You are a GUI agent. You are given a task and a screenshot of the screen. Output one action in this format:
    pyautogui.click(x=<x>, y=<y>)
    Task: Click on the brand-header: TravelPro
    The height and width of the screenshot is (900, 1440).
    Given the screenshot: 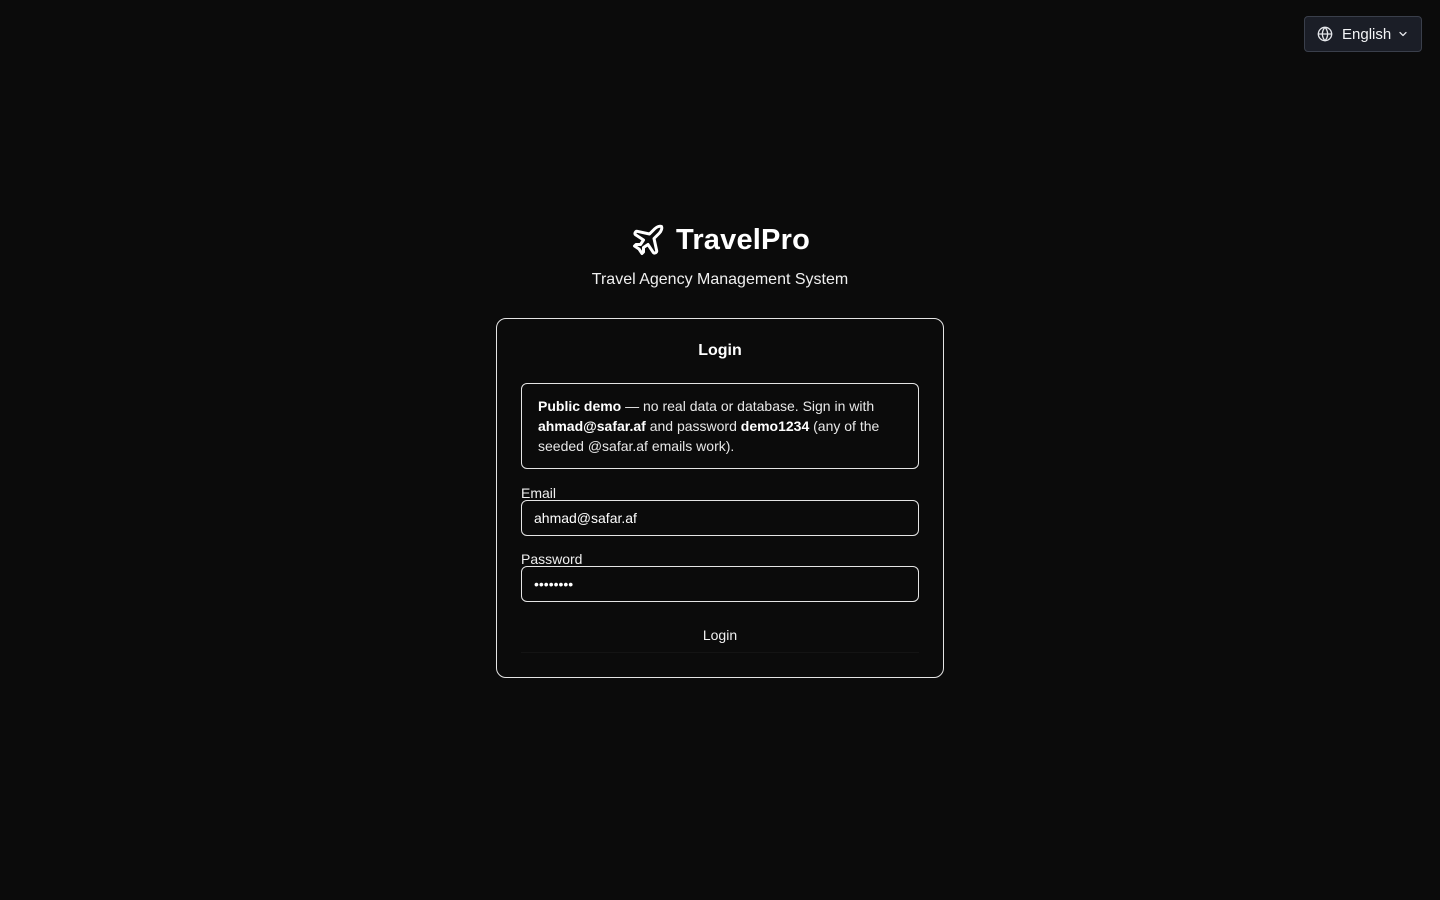 What is the action you would take?
    pyautogui.click(x=720, y=240)
    